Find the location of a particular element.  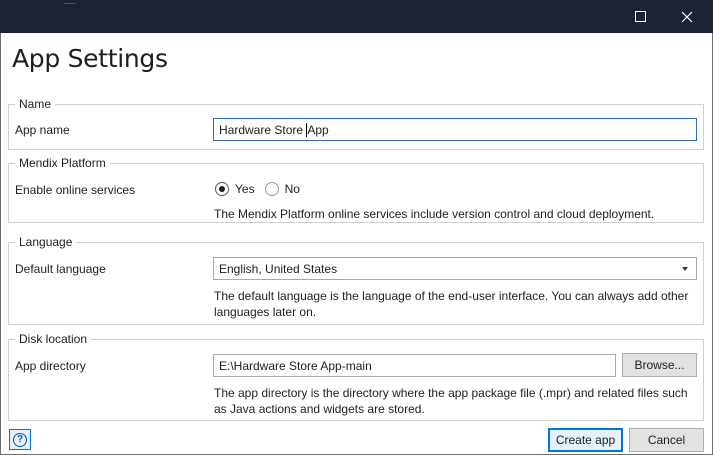

online-services-radio-group: Yes No is located at coordinates (262, 189).